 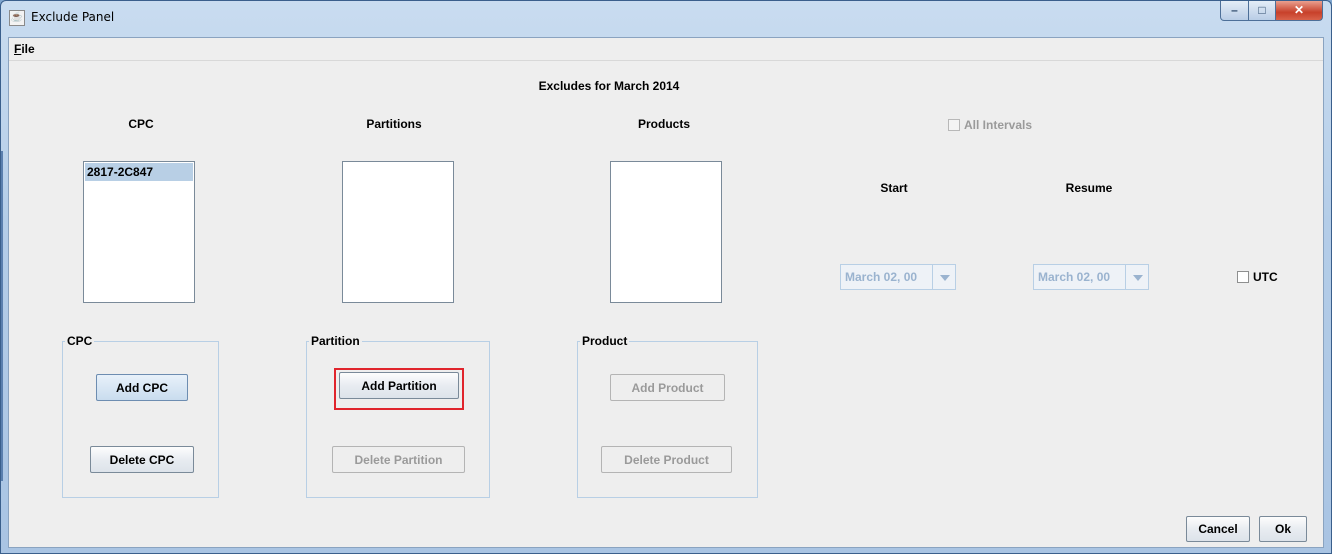 I want to click on ok-button: Ok, so click(x=1283, y=529).